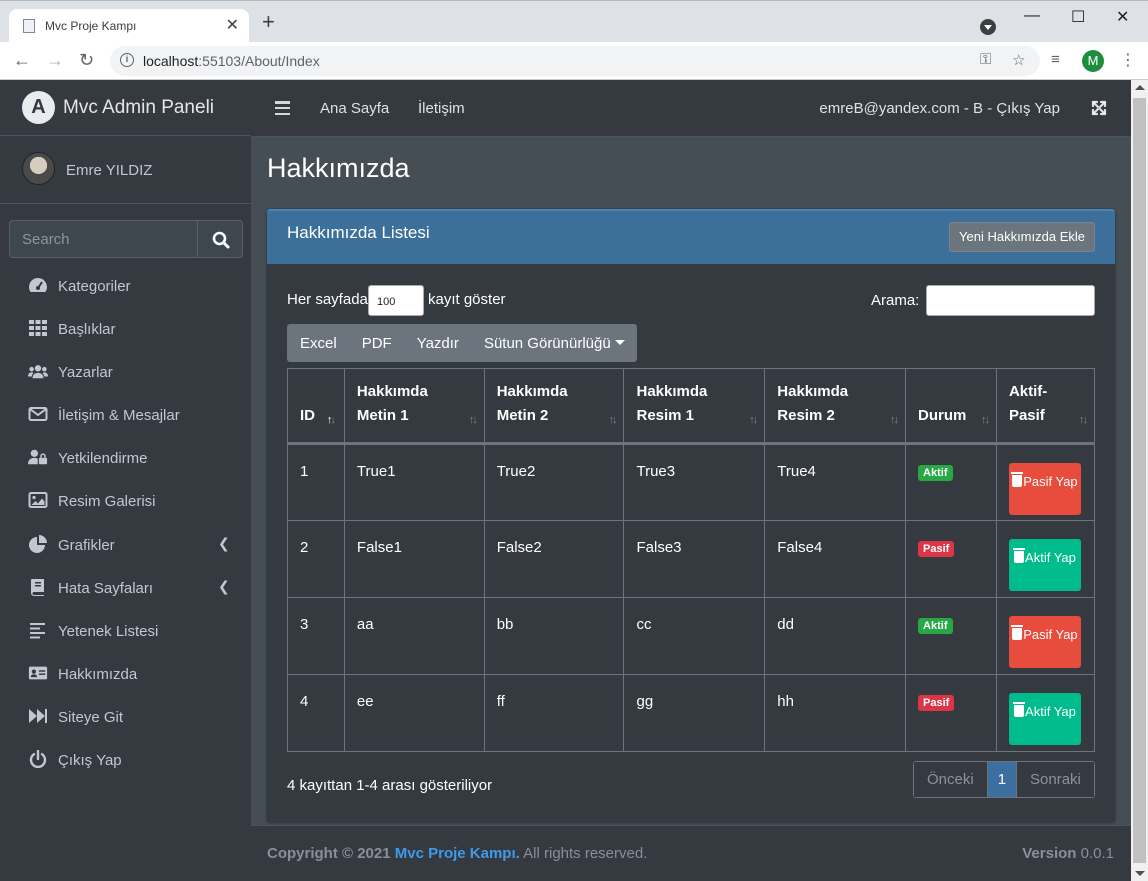 The height and width of the screenshot is (881, 1148). What do you see at coordinates (1140, 87) in the screenshot?
I see `scroll-up-icon` at bounding box center [1140, 87].